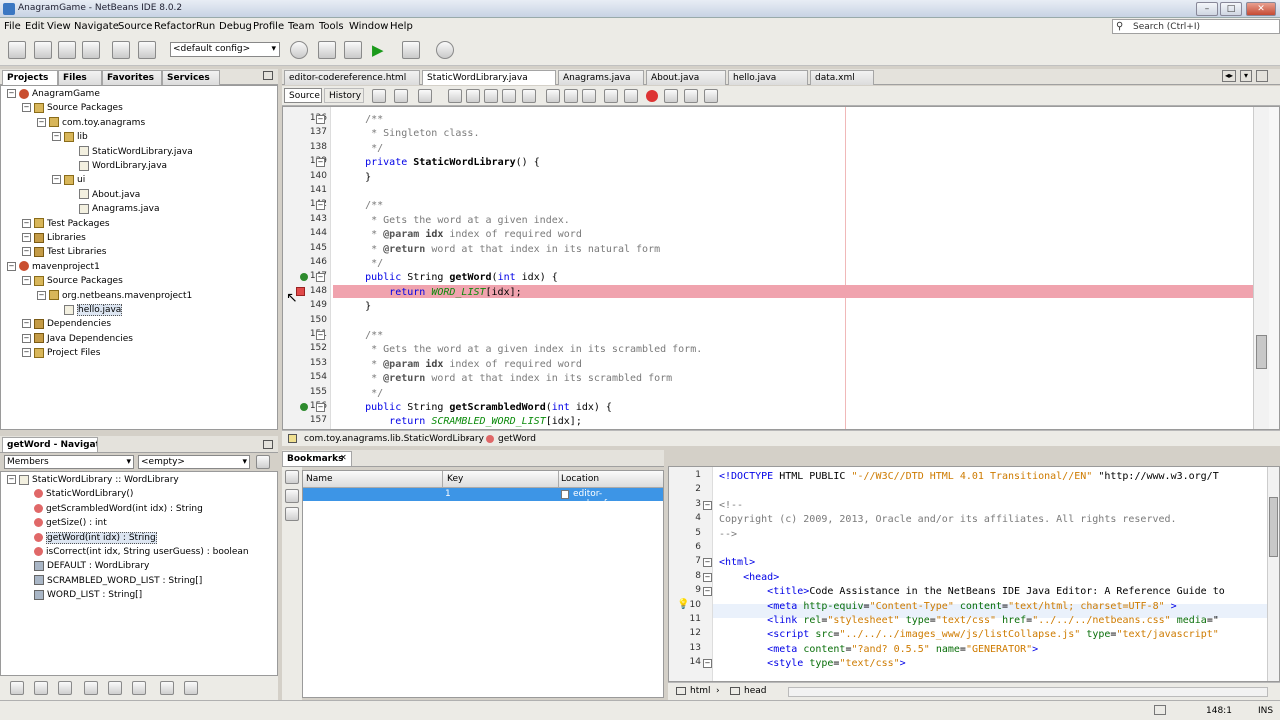 This screenshot has height=720, width=1280. I want to click on line-number: 4, so click(685, 518).